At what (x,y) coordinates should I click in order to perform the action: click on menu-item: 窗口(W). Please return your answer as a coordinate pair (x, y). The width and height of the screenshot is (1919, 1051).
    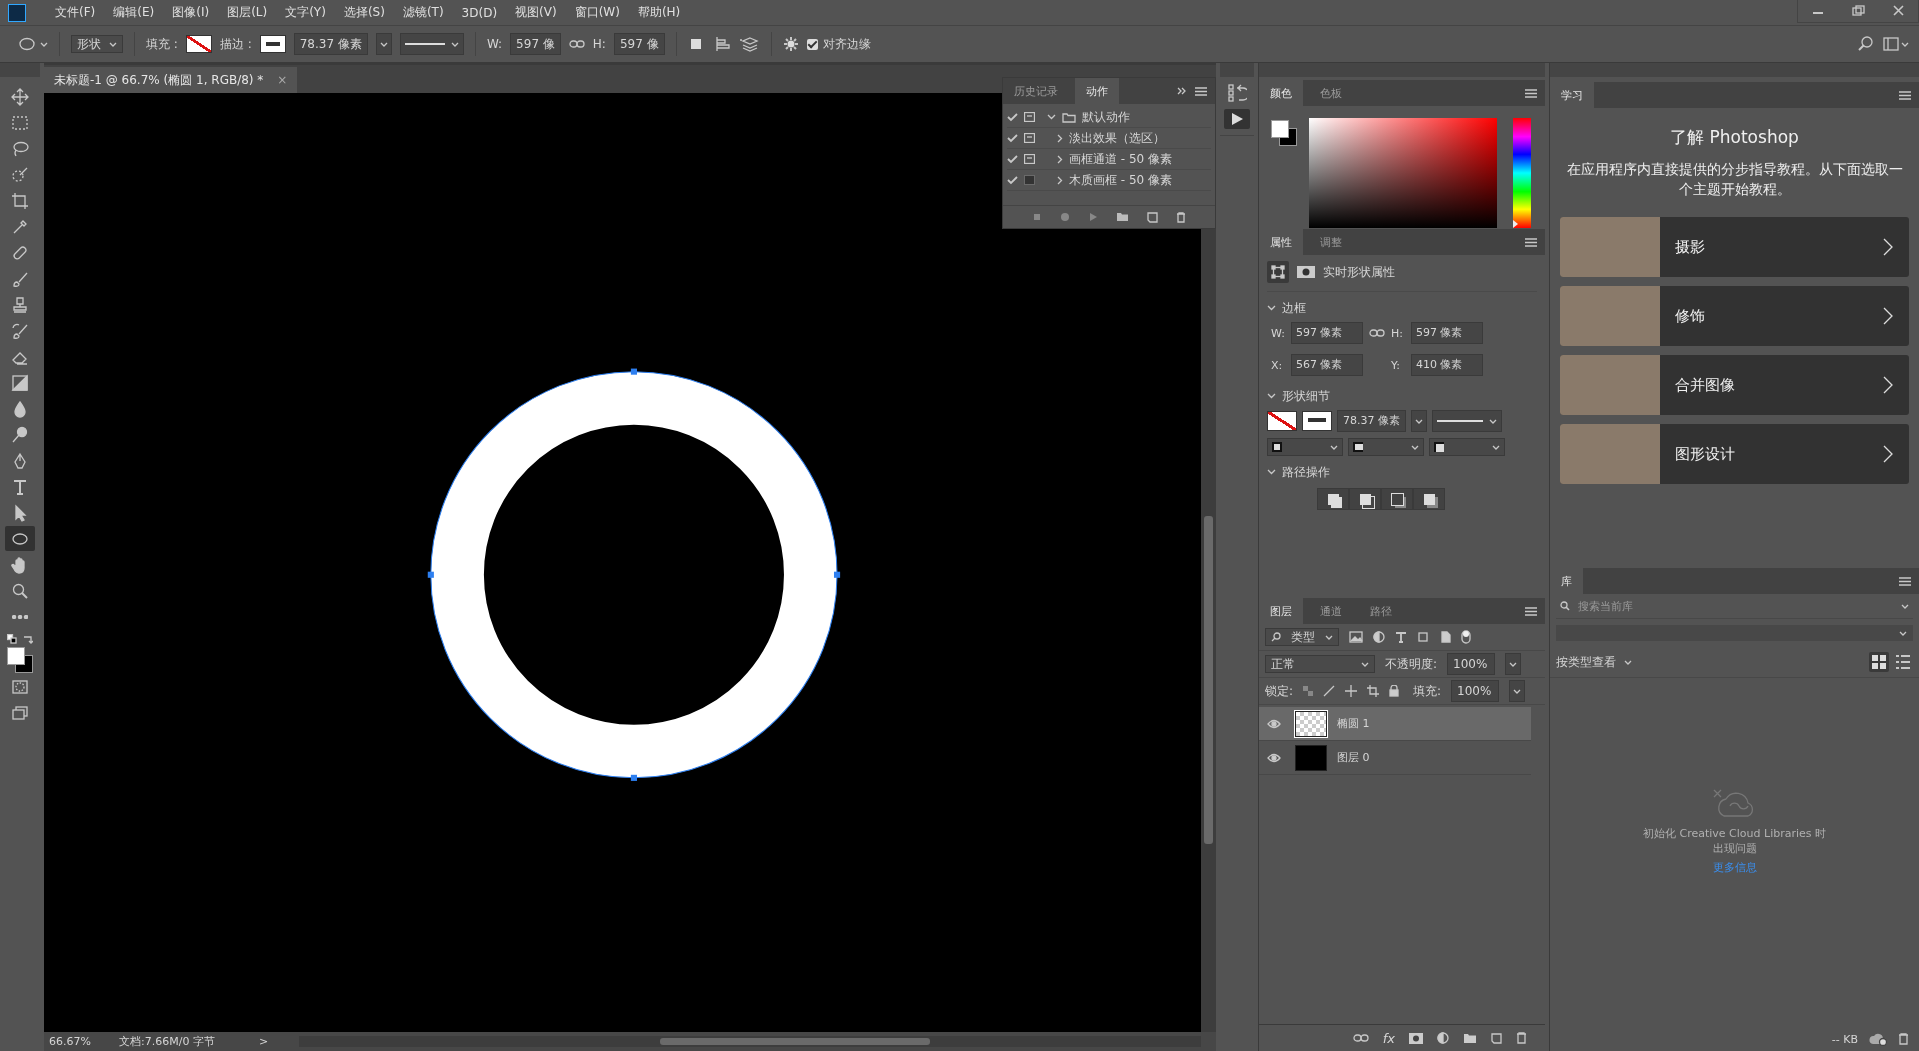
    Looking at the image, I should click on (597, 12).